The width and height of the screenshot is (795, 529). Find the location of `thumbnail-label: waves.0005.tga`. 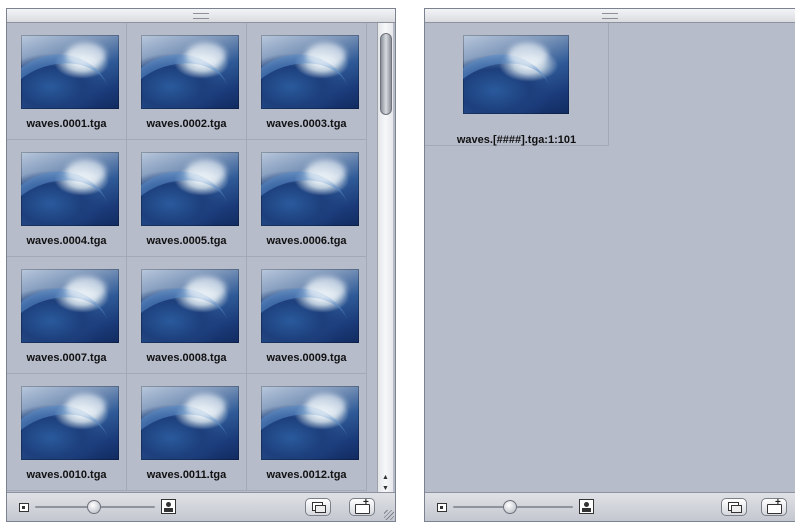

thumbnail-label: waves.0005.tga is located at coordinates (186, 241).